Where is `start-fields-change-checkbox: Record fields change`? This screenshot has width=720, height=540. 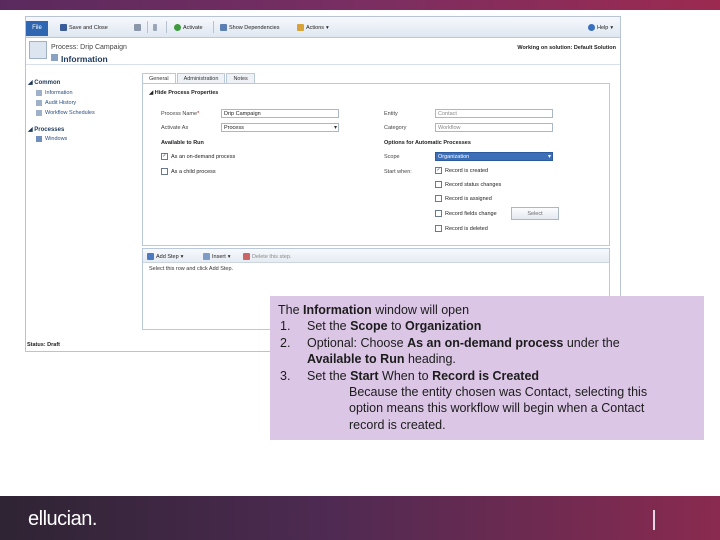 start-fields-change-checkbox: Record fields change is located at coordinates (466, 213).